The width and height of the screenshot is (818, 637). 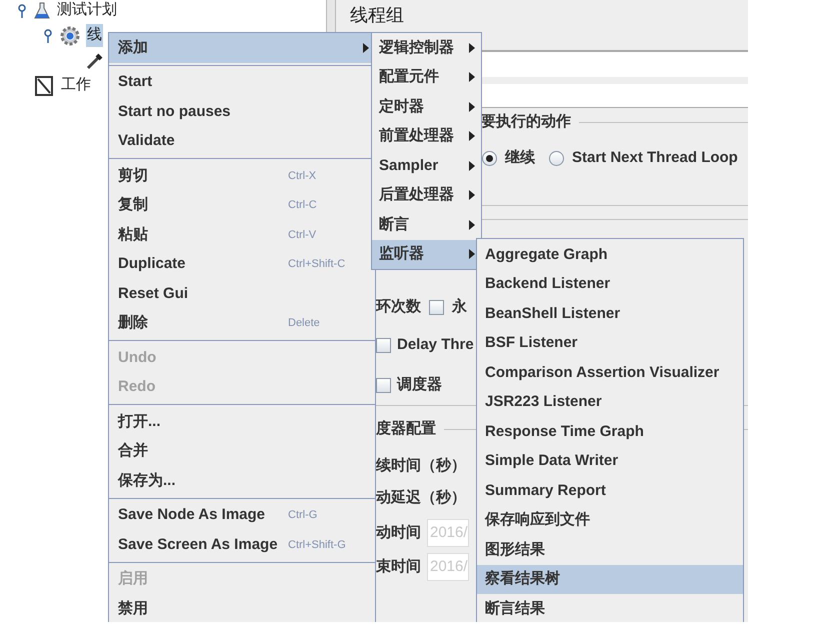 I want to click on menu-item: BeanShell Listener, so click(x=610, y=313).